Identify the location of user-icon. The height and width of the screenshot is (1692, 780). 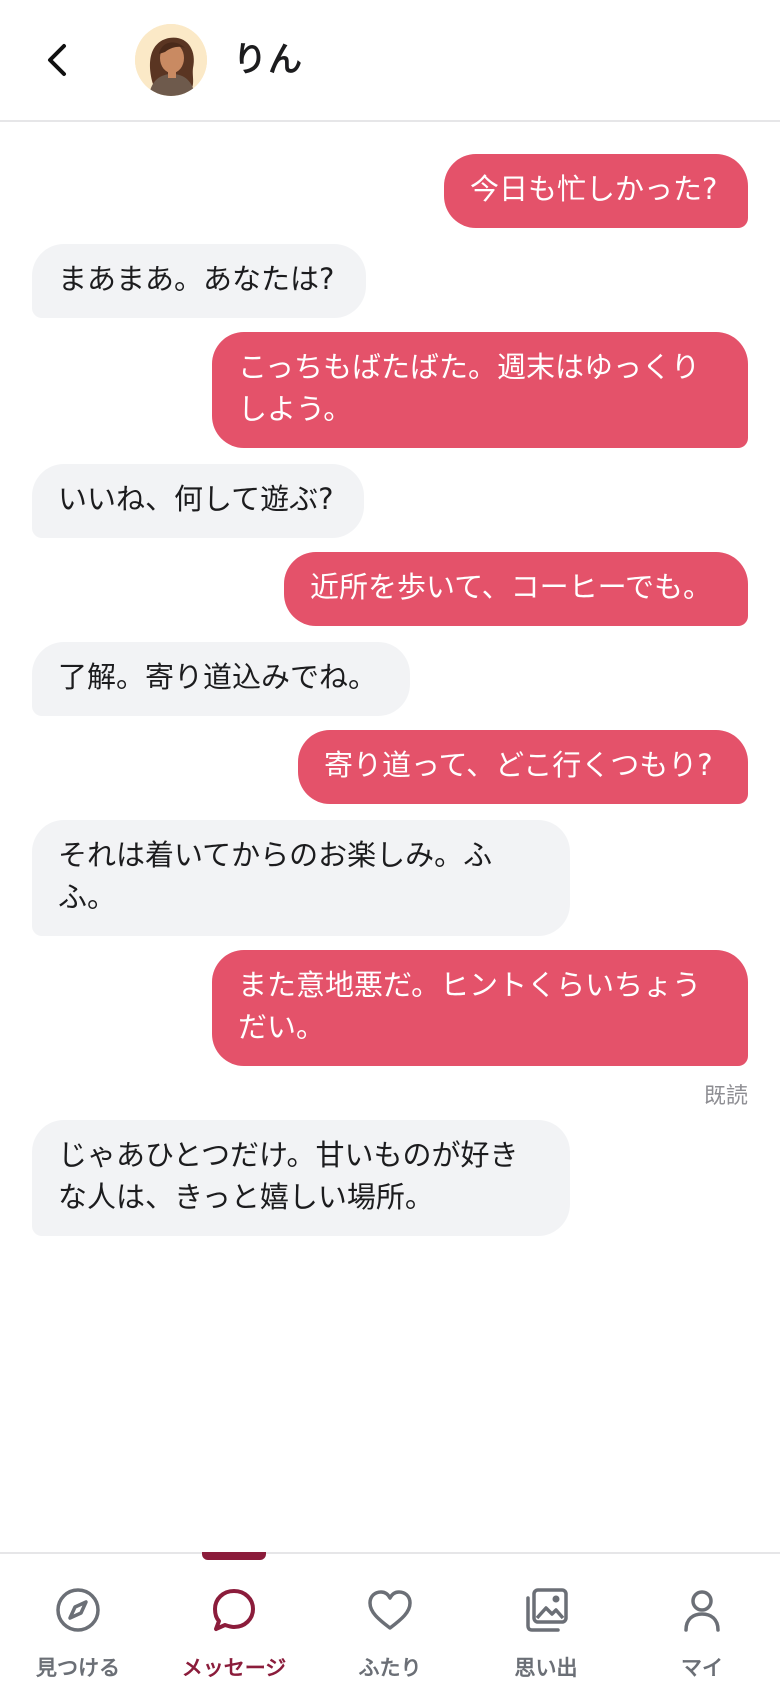
(702, 1611).